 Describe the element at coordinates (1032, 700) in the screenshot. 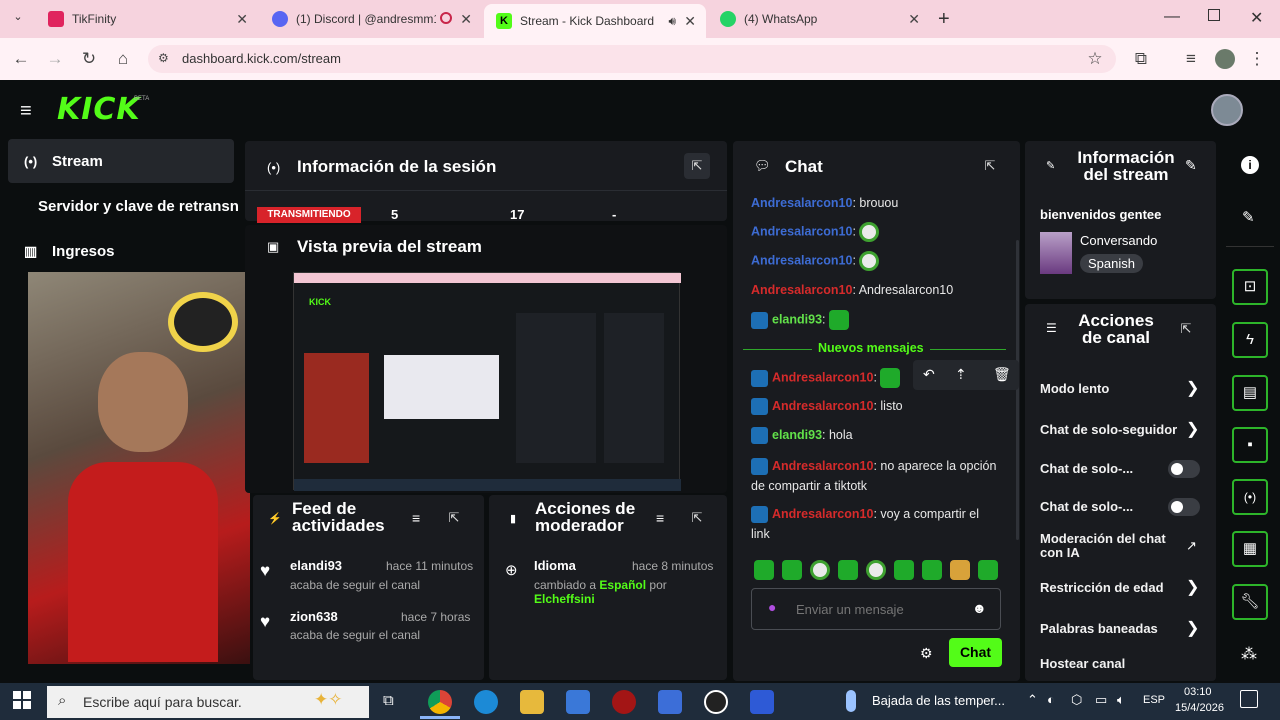

I see `tray-chevron-icon: ⌃` at that location.